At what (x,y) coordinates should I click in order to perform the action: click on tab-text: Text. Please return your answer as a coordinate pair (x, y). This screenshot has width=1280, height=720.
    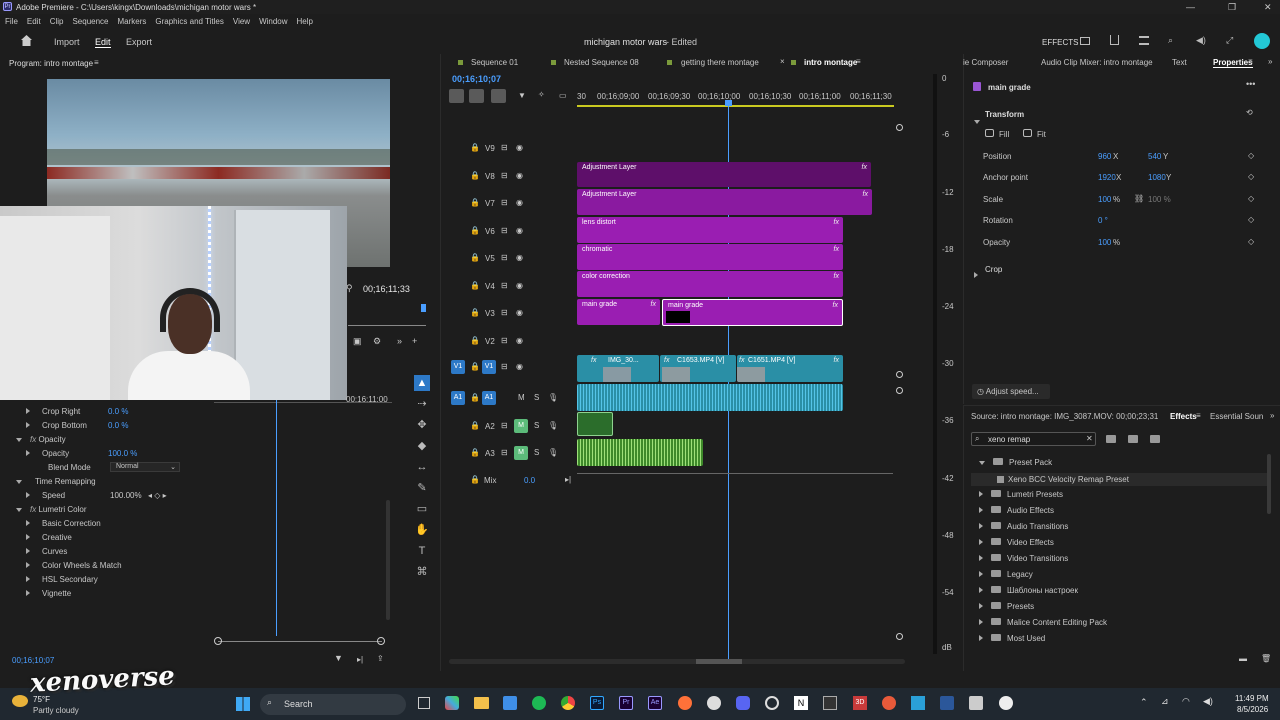
    Looking at the image, I should click on (1179, 62).